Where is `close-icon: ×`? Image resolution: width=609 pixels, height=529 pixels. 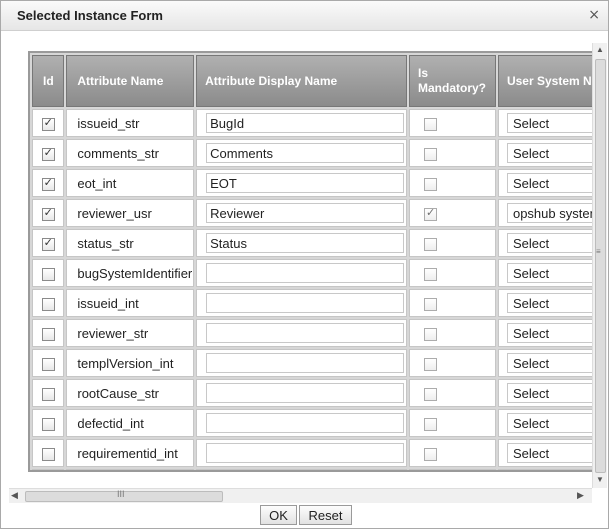
close-icon: × is located at coordinates (594, 15).